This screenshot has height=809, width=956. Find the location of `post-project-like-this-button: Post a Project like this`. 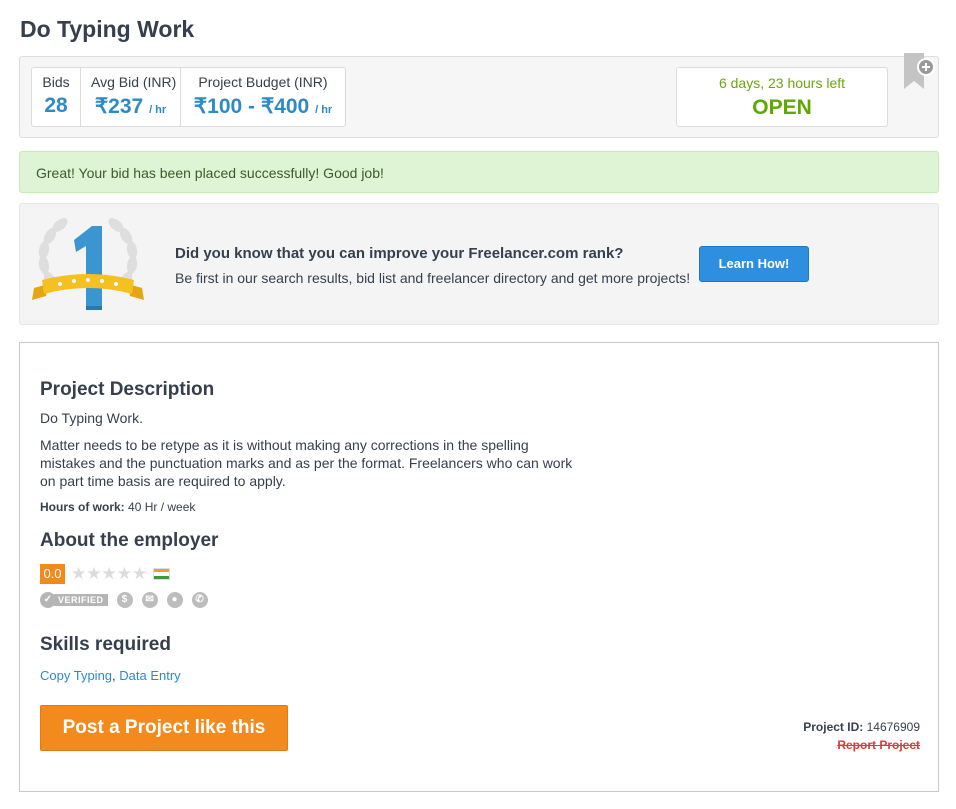

post-project-like-this-button: Post a Project like this is located at coordinates (164, 728).